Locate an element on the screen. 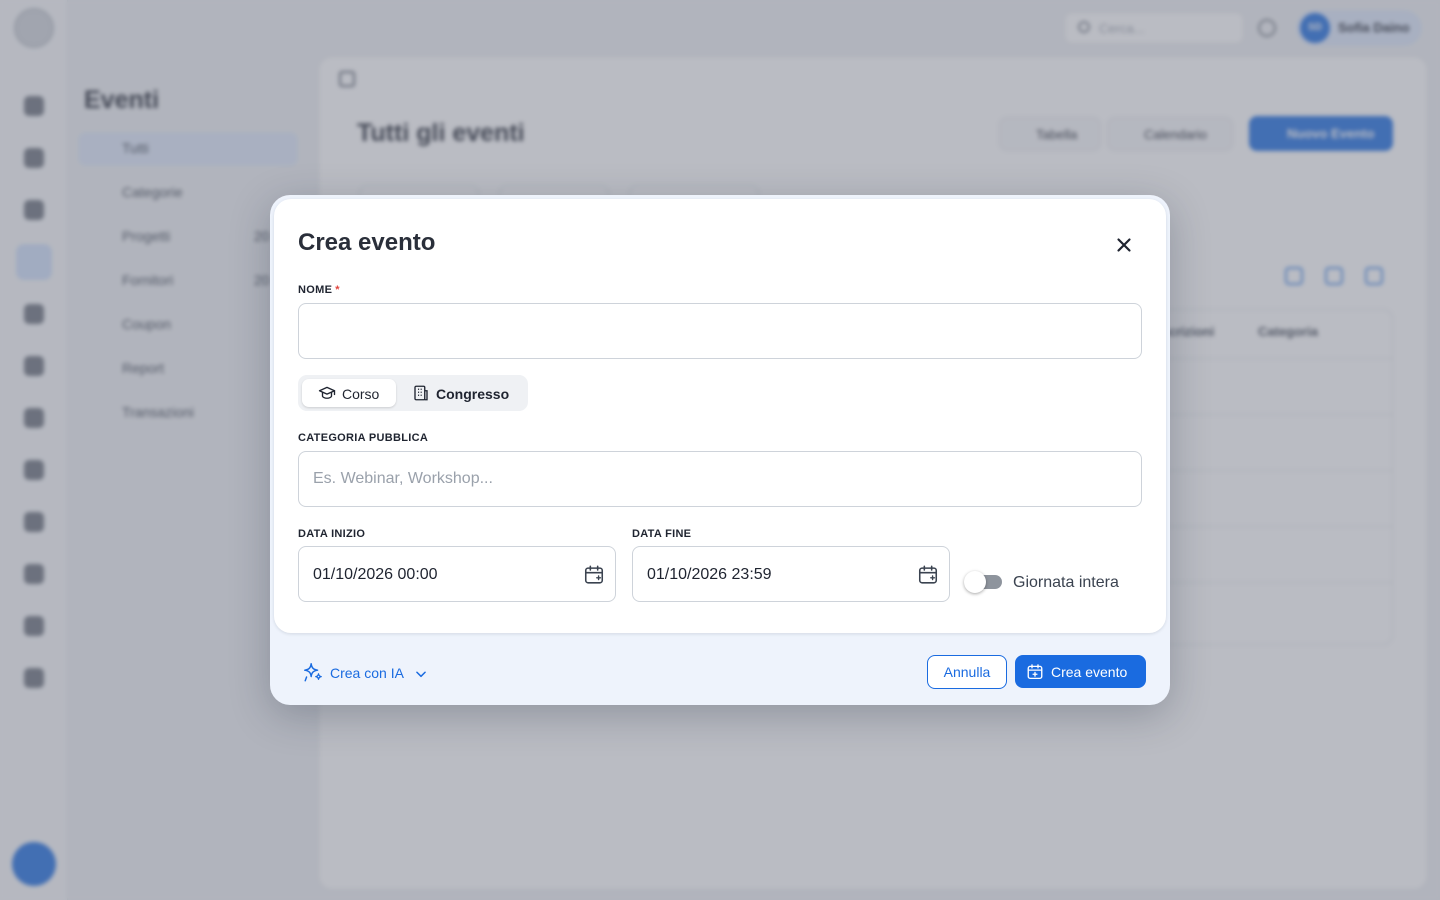 This screenshot has width=1440, height=900. ai-button-label: Crea con IA is located at coordinates (367, 673).